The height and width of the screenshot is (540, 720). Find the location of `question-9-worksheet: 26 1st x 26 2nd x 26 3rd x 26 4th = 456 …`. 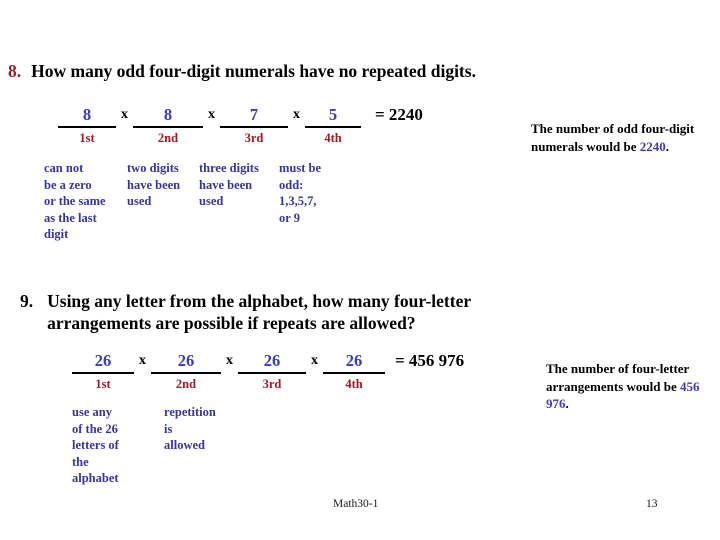

question-9-worksheet: 26 1st x 26 2nd x 26 3rd x 26 4th = 456 … is located at coordinates (268, 372).